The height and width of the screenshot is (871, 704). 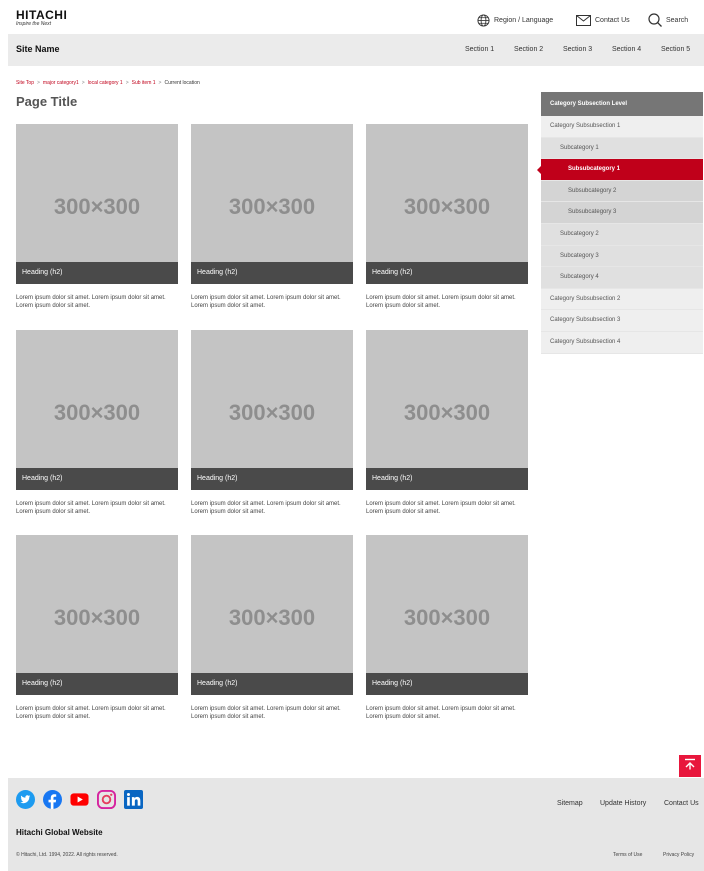 I want to click on footer-link-update-history: Update History, so click(x=623, y=803).